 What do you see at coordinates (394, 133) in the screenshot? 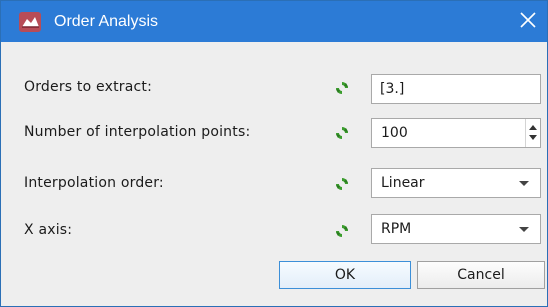
I see `interpolation-points-value: 100` at bounding box center [394, 133].